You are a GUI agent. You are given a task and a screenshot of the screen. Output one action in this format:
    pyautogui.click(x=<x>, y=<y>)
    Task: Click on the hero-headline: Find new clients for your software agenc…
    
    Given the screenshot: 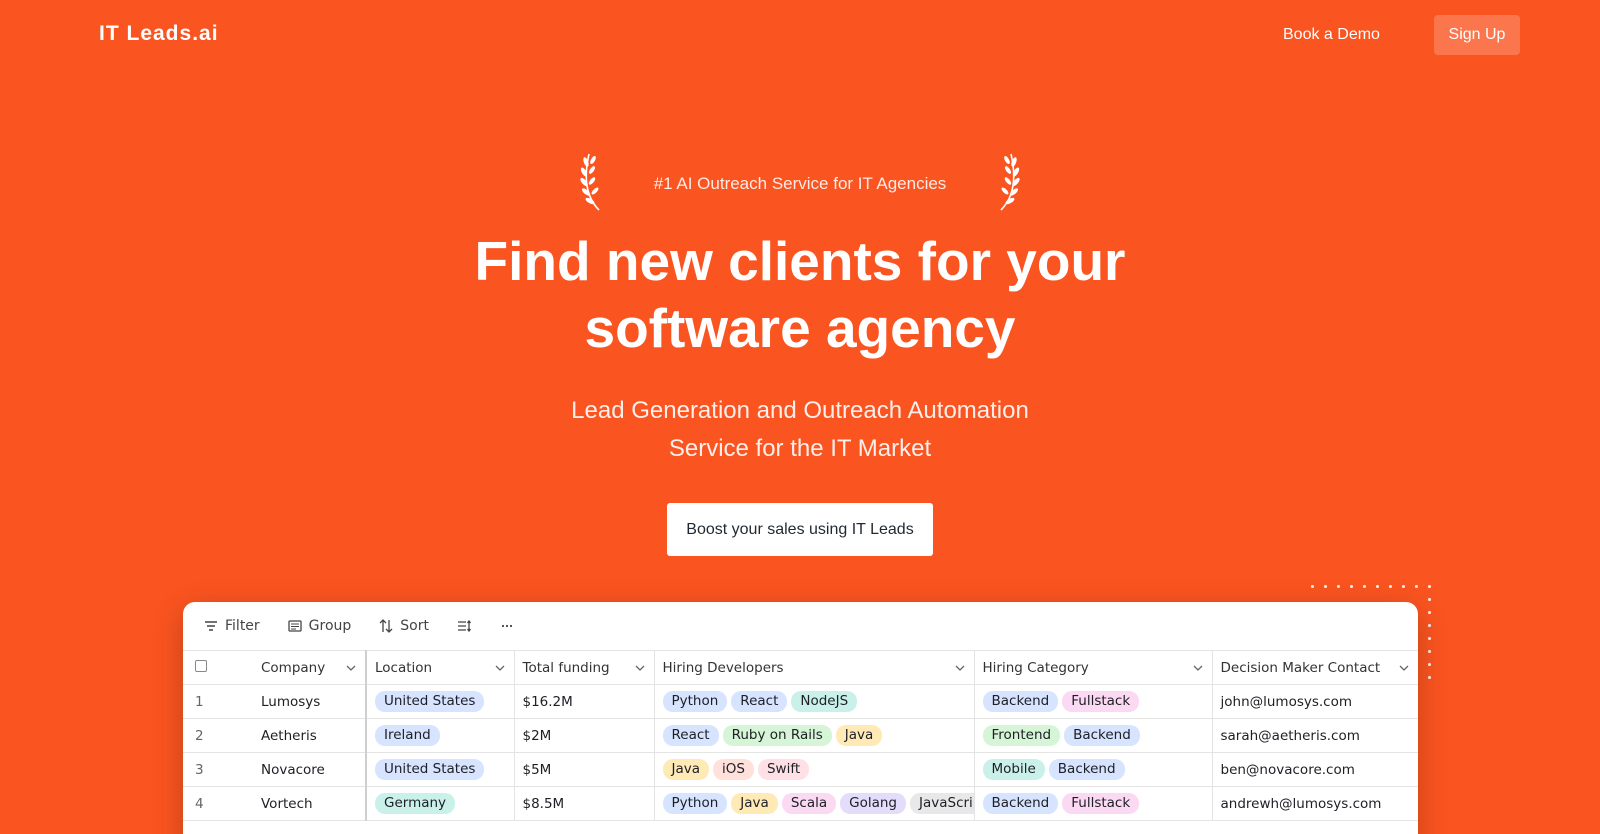 What is the action you would take?
    pyautogui.click(x=800, y=295)
    